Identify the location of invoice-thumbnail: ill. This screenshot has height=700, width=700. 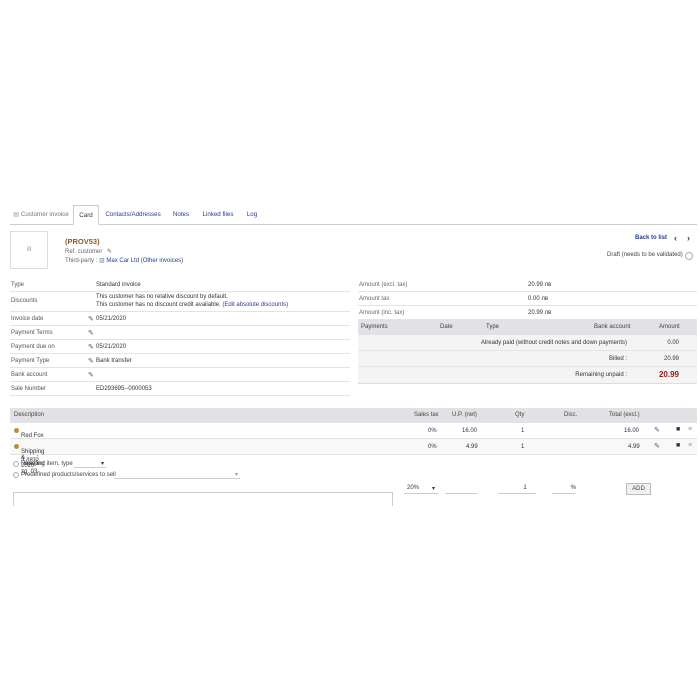
(29, 250).